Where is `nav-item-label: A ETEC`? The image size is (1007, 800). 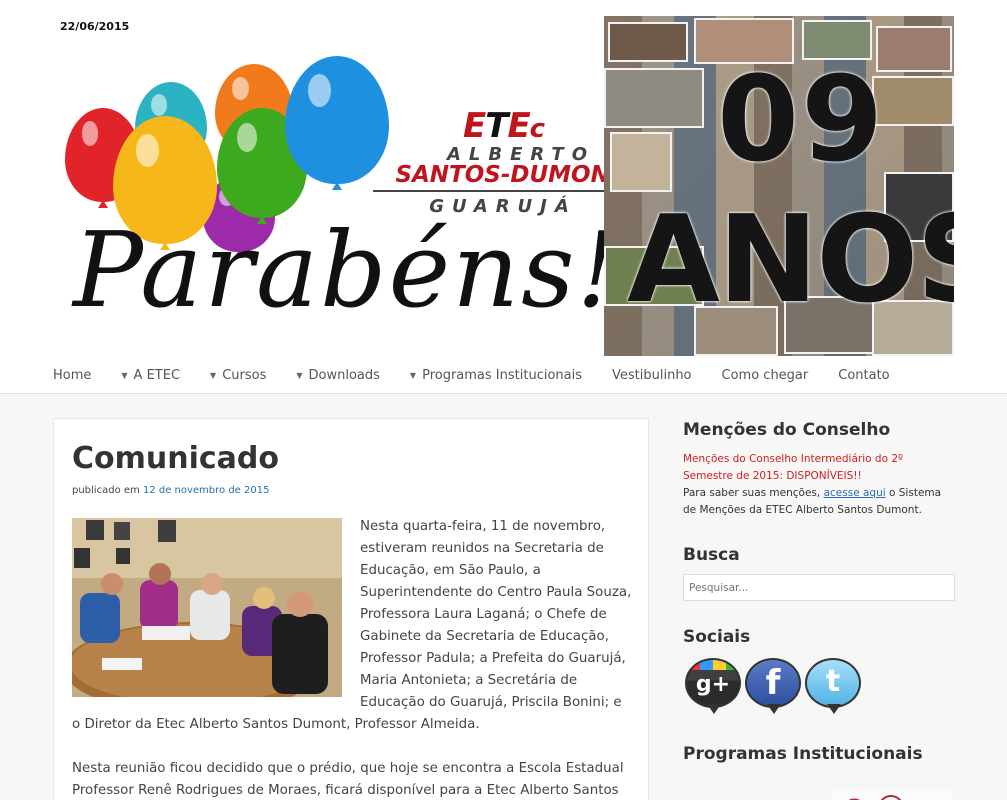 nav-item-label: A ETEC is located at coordinates (157, 375).